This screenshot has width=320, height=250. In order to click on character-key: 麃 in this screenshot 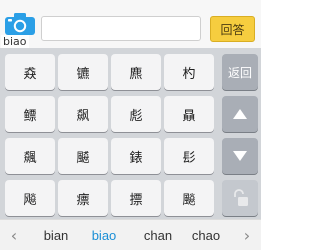, I will do `click(136, 72)`.